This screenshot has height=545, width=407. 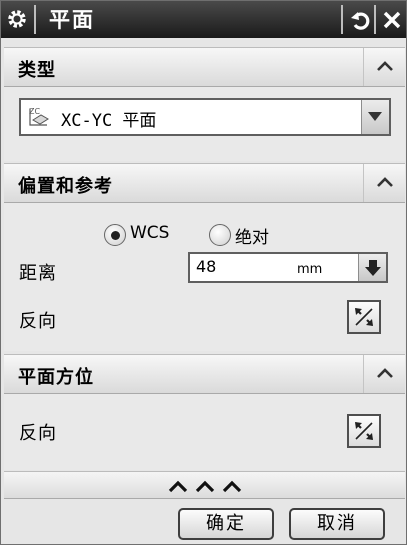 I want to click on radio-absolute-circle, so click(x=220, y=235).